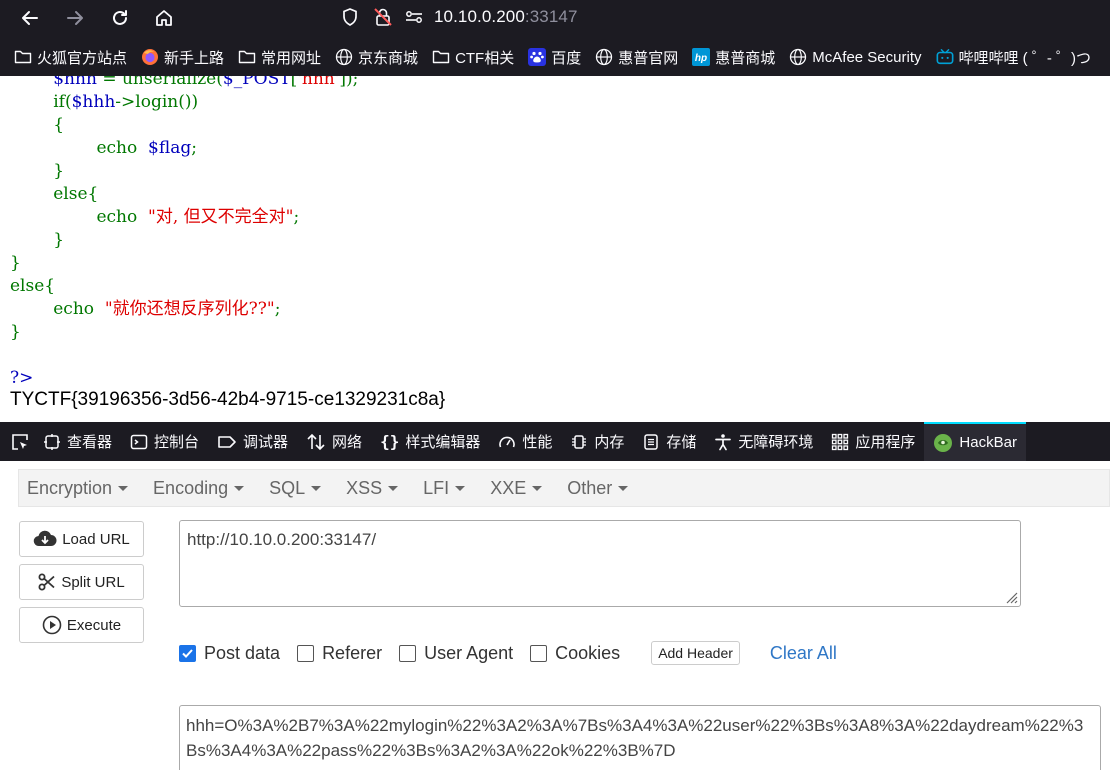 The width and height of the screenshot is (1110, 770). Describe the element at coordinates (669, 441) in the screenshot. I see `devtools-tab-storage: 存储` at that location.